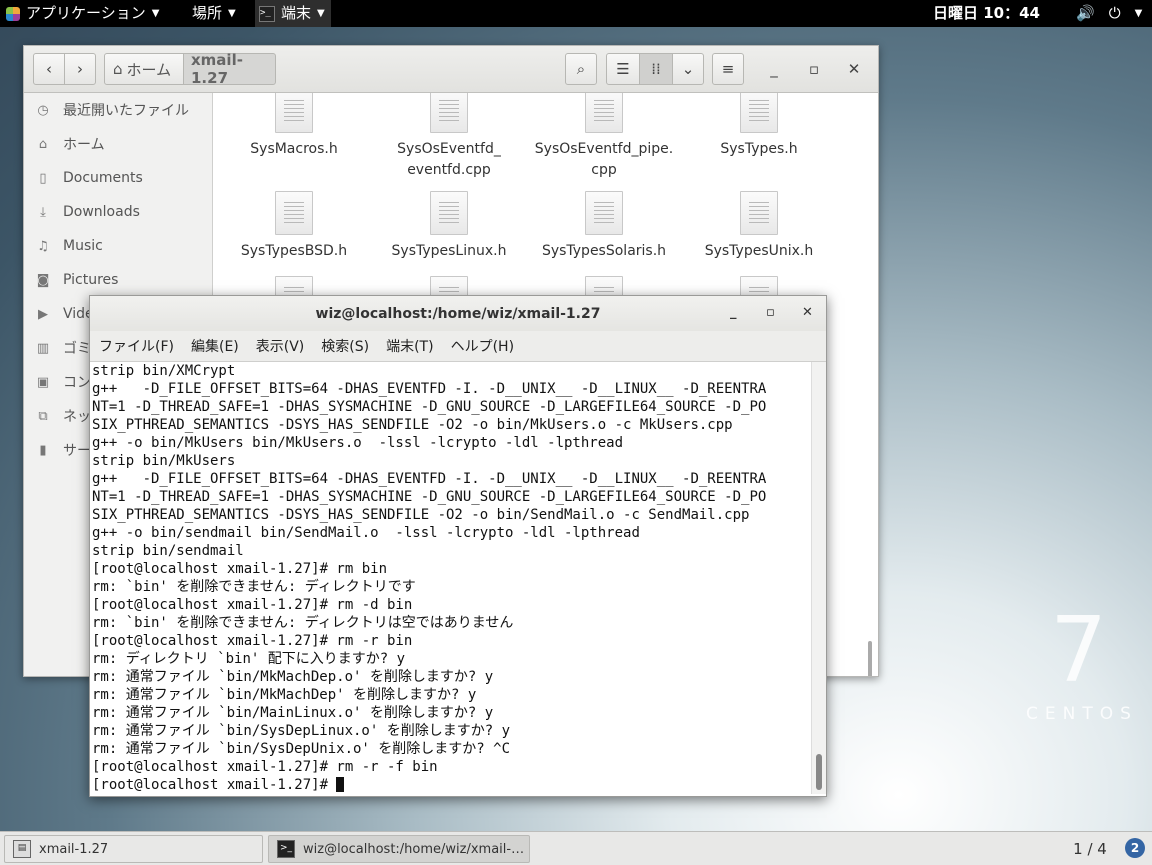 The height and width of the screenshot is (865, 1152). I want to click on file-item: SysTypesLinux.h, so click(449, 226).